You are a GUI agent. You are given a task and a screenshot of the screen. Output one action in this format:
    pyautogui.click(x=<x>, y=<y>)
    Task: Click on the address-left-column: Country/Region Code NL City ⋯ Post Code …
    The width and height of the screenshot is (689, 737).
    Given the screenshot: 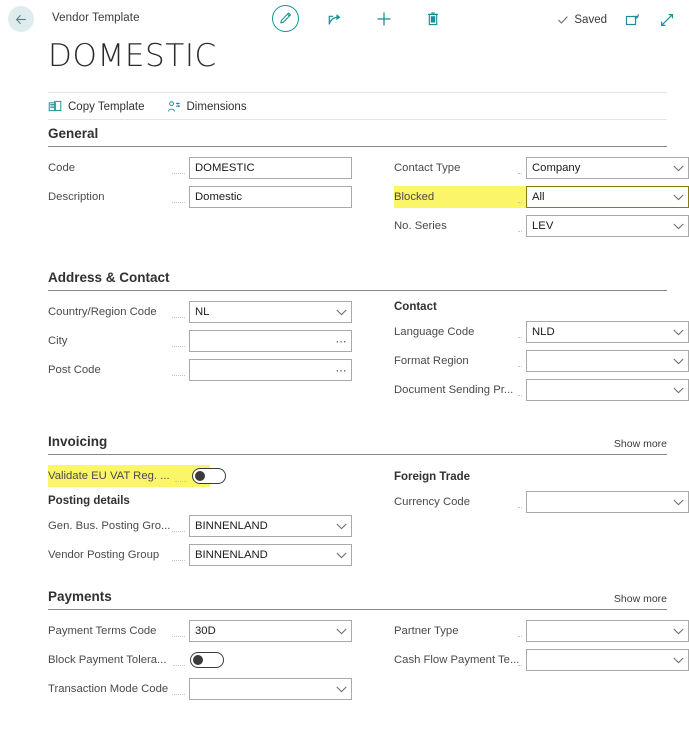 What is the action you would take?
    pyautogui.click(x=200, y=354)
    